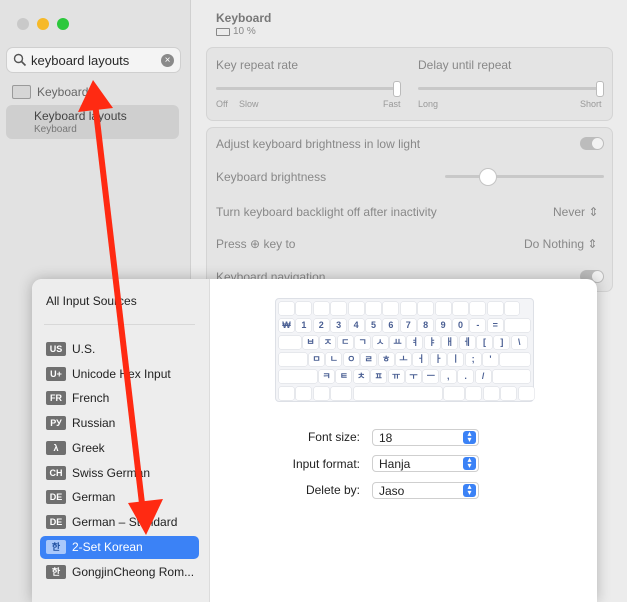  I want to click on arrow-shaft, so click(119, 307).